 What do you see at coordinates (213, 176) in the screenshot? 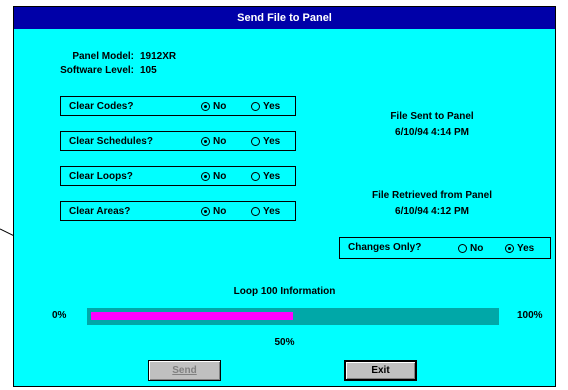
I see `clear-loops-no-radio: No` at bounding box center [213, 176].